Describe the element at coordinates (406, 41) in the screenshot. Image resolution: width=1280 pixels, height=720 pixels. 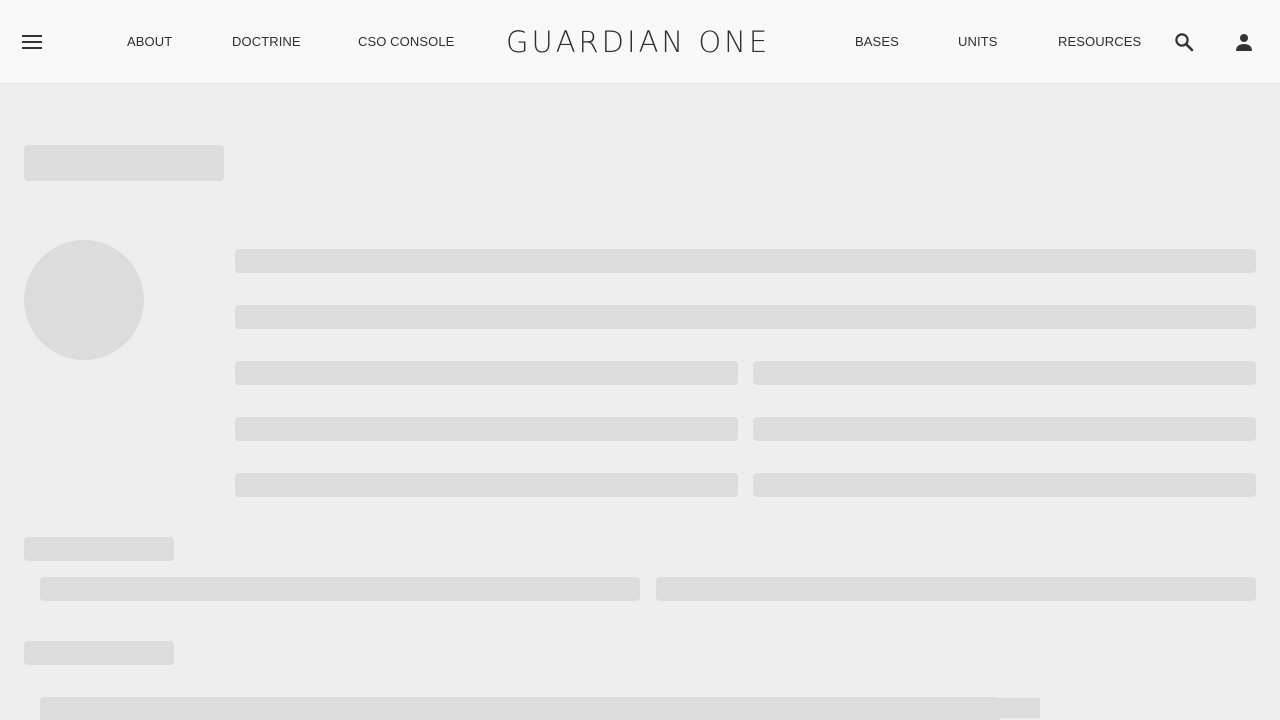
I see `nav-link-cso-console: CSO CONSOLE` at that location.